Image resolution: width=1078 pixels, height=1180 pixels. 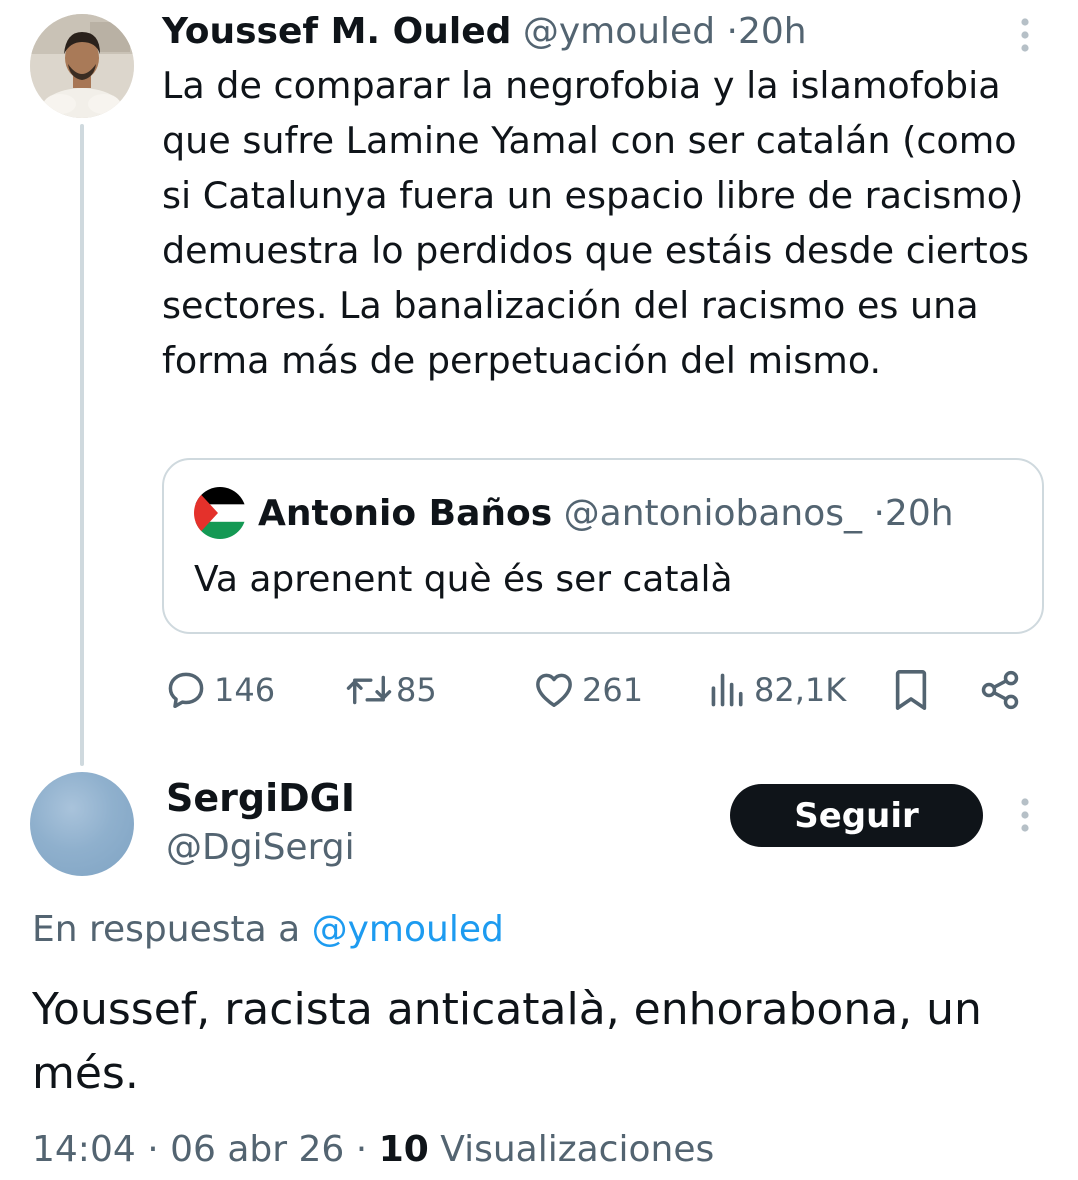 I want to click on follow-button: Seguir, so click(x=856, y=815).